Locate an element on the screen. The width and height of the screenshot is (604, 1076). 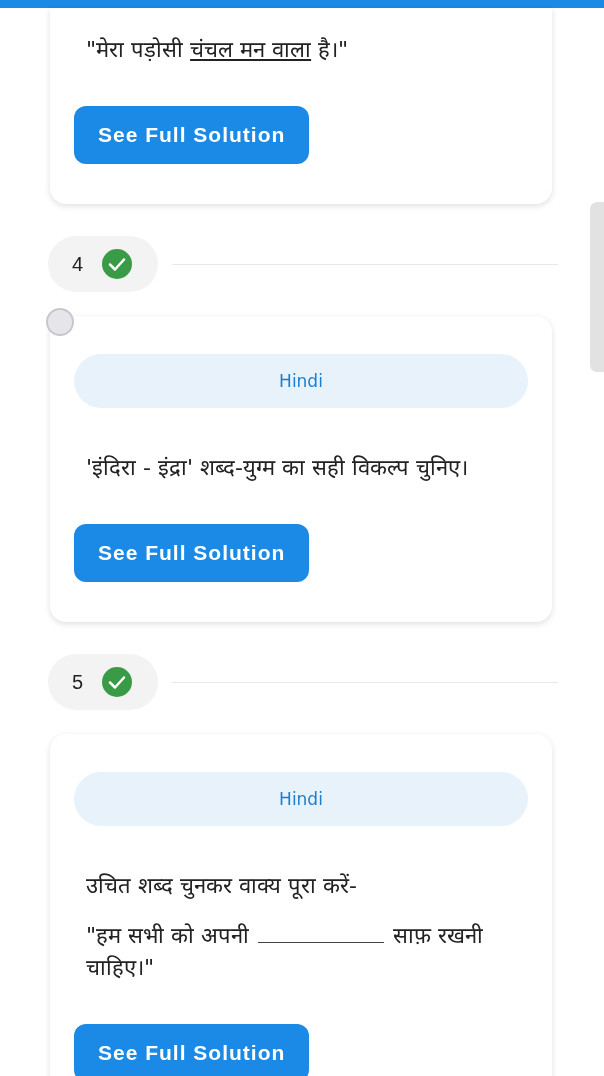
question-text: उचित शब्द चुनकर वाक्य पूरा करें- is located at coordinates (221, 886).